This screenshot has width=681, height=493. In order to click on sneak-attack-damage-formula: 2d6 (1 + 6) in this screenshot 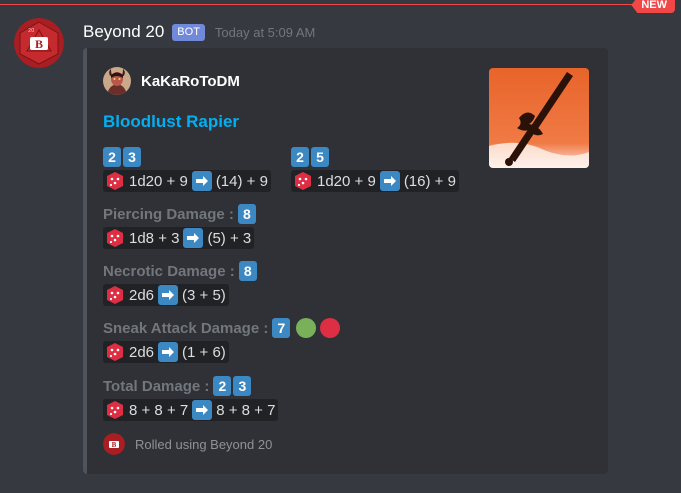, I will do `click(166, 352)`.